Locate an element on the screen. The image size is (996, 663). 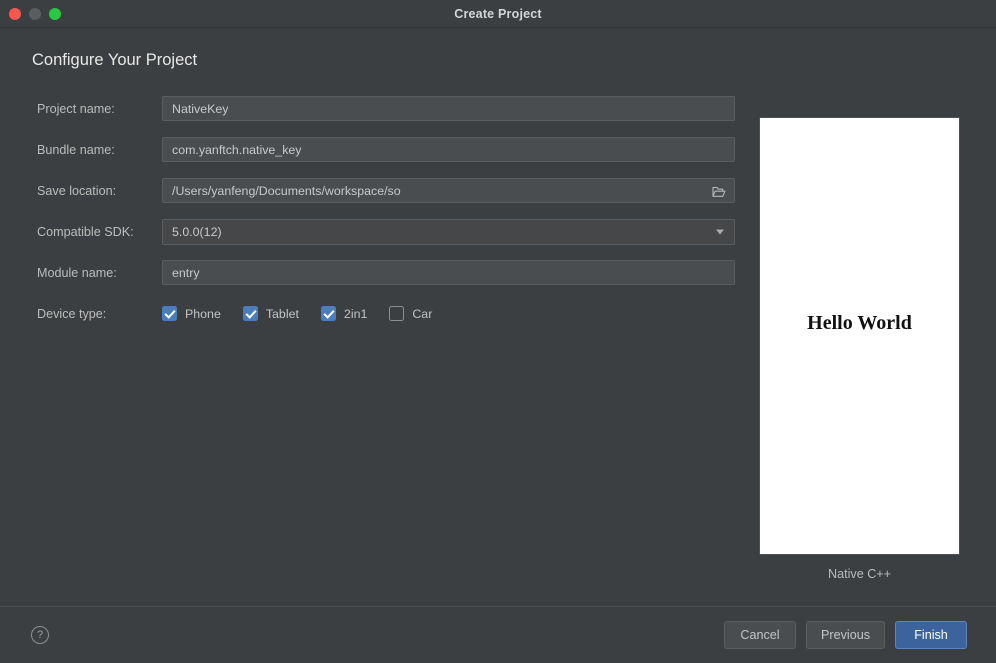
project-name-input: NativeKey is located at coordinates (448, 108).